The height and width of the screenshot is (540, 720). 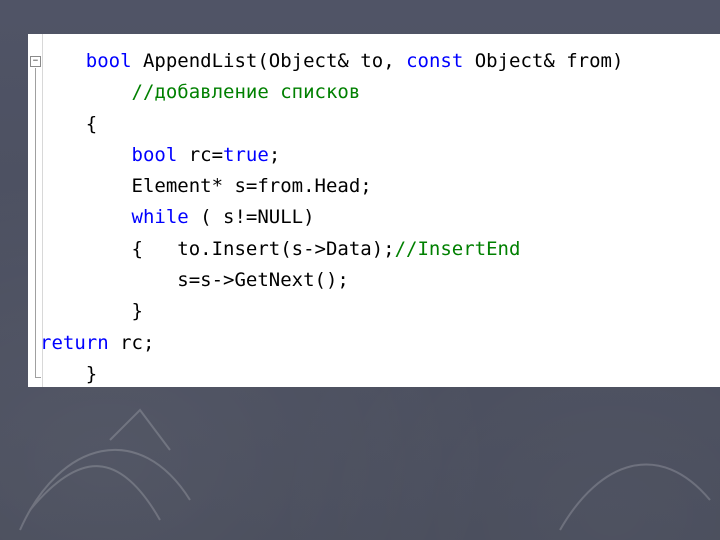 I want to click on code-comment: //InsertEnd, so click(x=457, y=248).